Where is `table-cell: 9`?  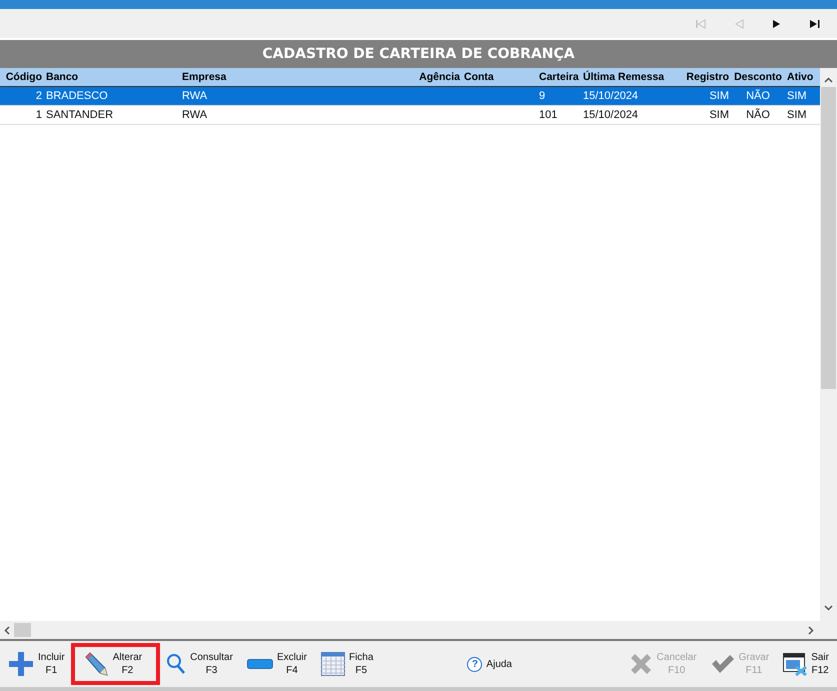 table-cell: 9 is located at coordinates (542, 96).